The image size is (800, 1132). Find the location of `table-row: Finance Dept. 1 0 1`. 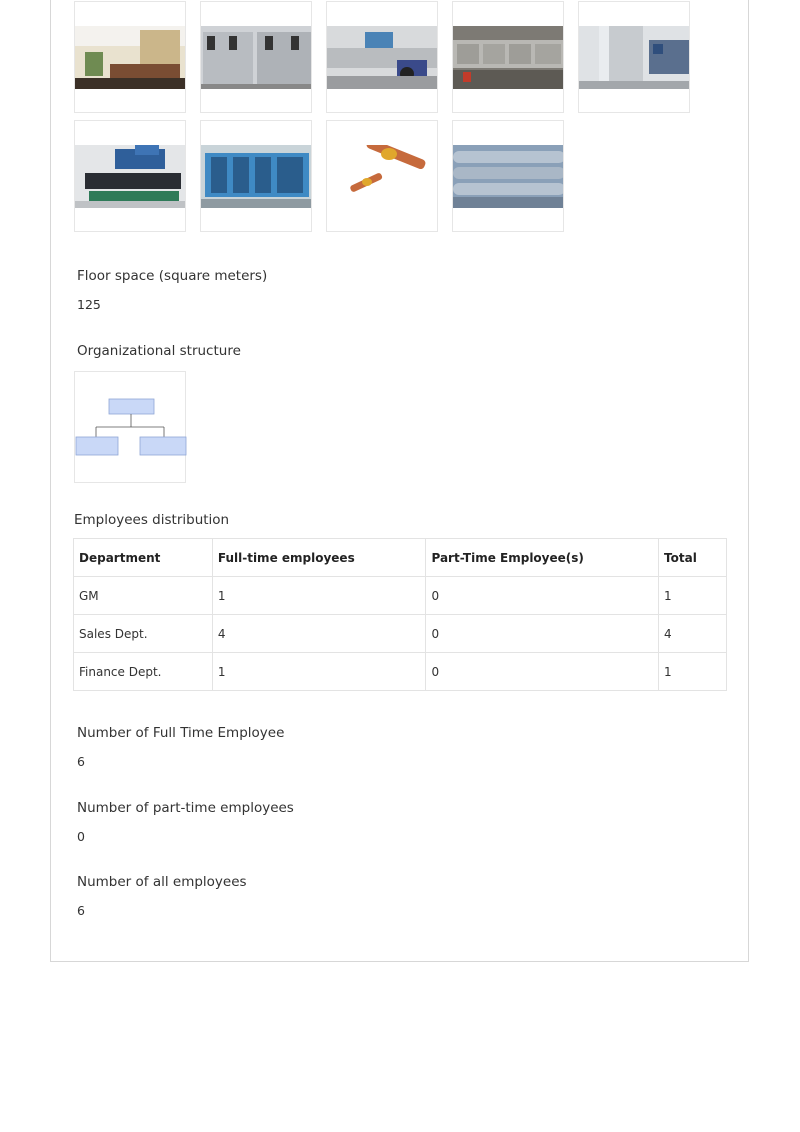

table-row: Finance Dept. 1 0 1 is located at coordinates (400, 671).